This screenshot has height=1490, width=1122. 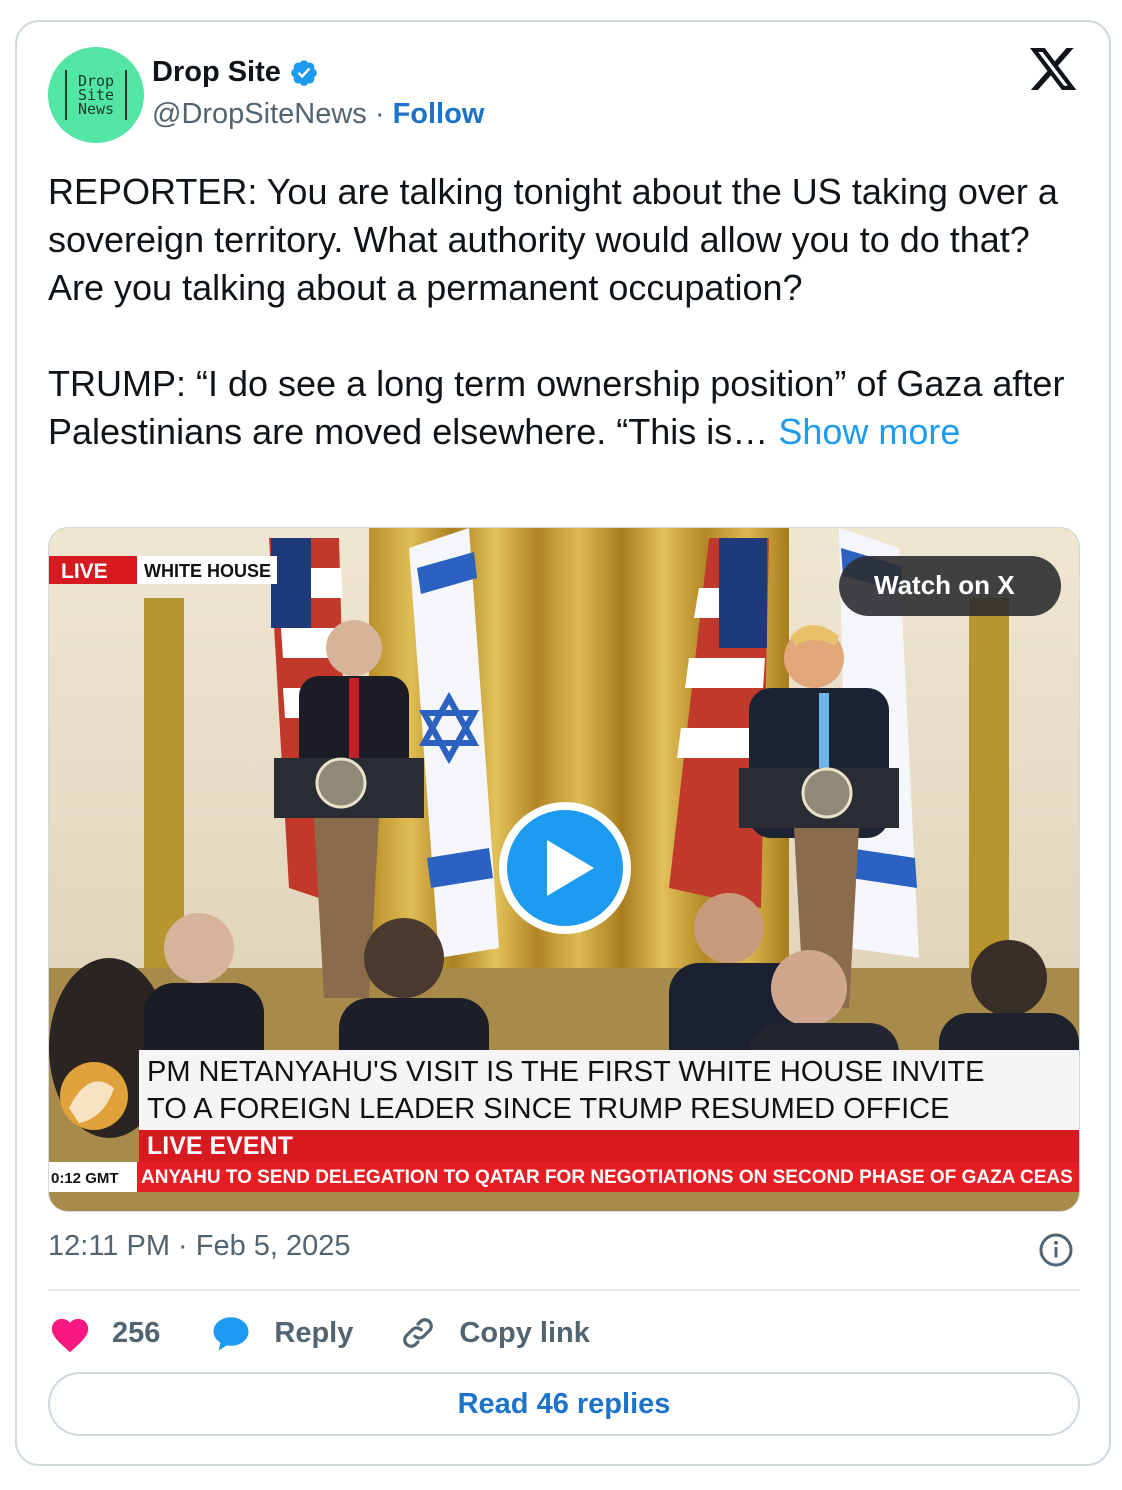 I want to click on copy-link-button: Copy link, so click(x=494, y=1333).